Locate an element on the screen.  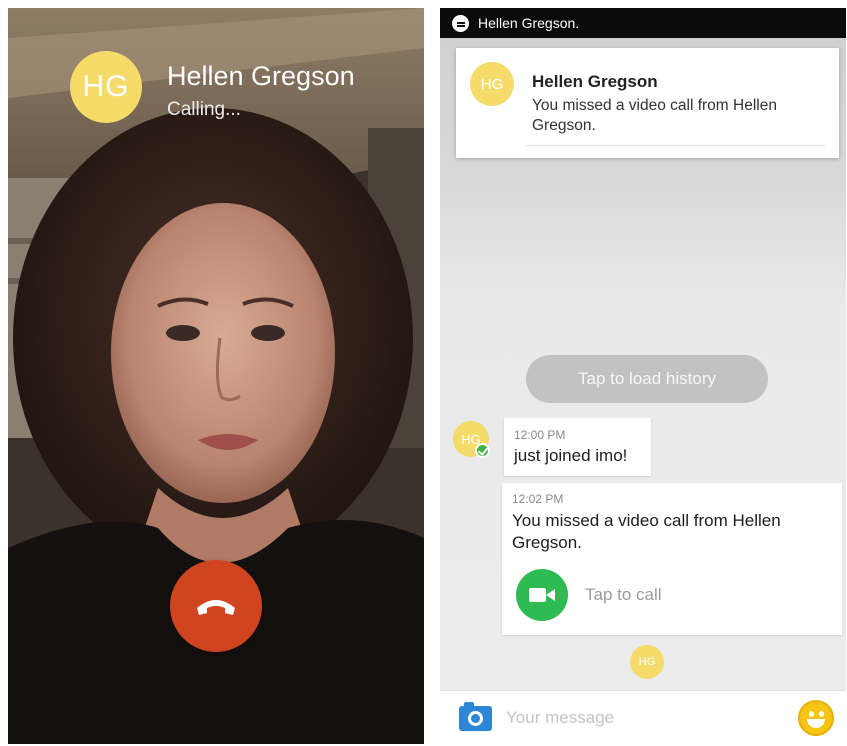
message-text: just joined imo! is located at coordinates (571, 455).